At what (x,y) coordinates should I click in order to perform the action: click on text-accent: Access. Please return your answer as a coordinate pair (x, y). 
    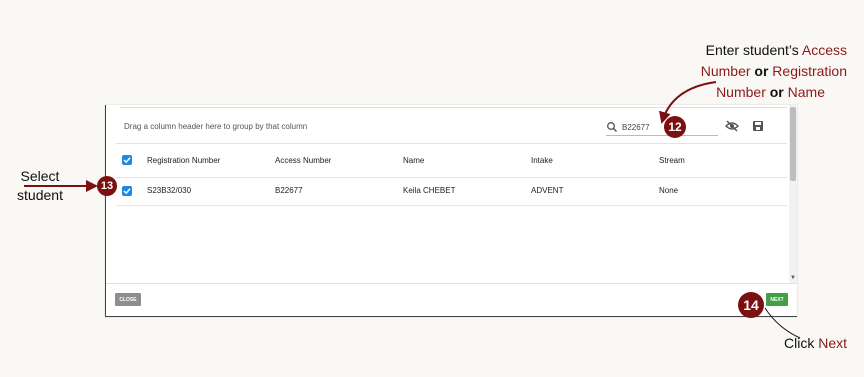
    Looking at the image, I should click on (824, 50).